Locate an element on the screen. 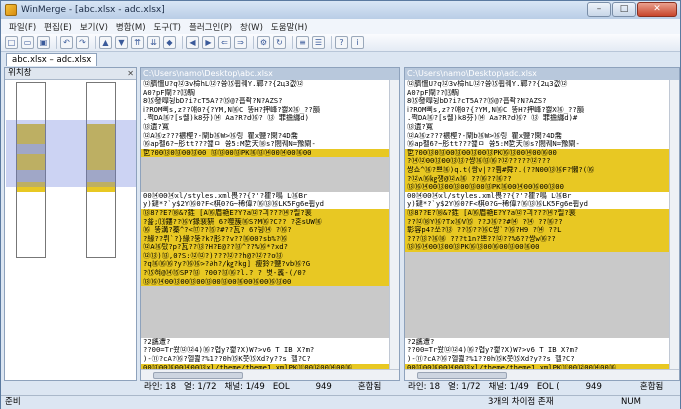 This screenshot has height=409, width=681. diff-line: ??⑫⑱Y⑯?Tx⑯V⑮ ??J⑯??#⑭ ?⑭ ??⑯?? is located at coordinates (542, 222).